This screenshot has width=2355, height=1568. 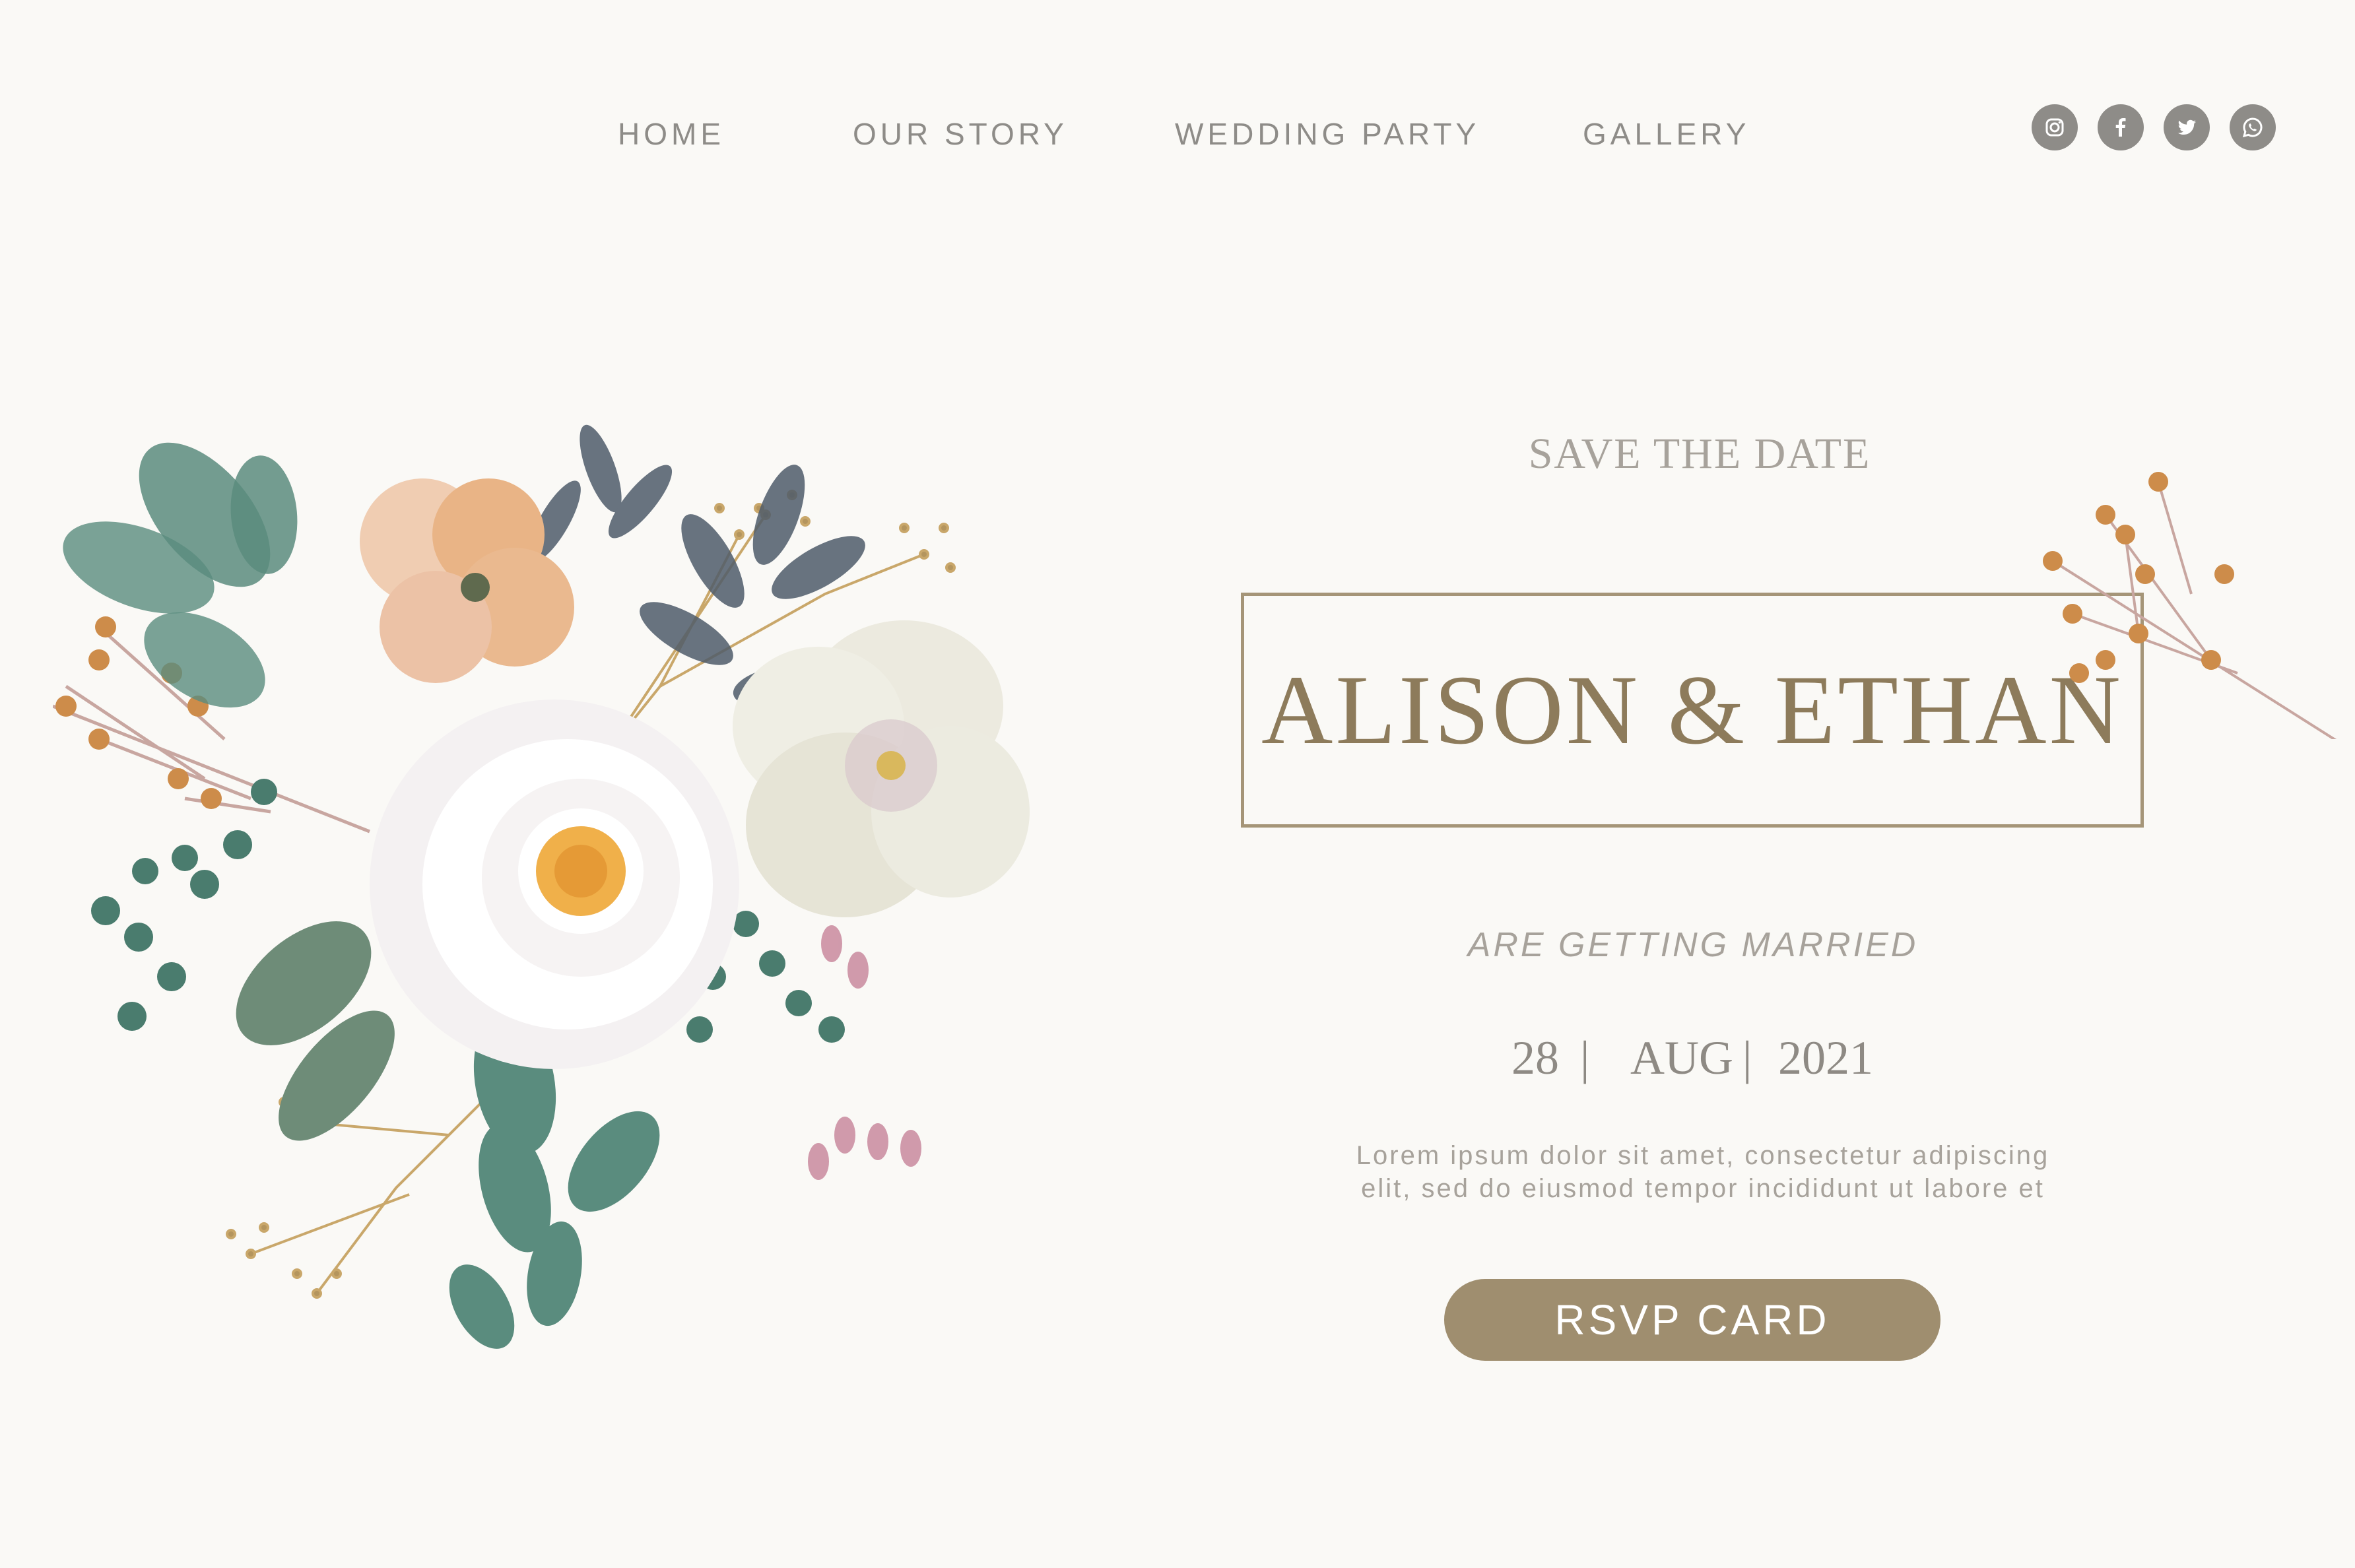 I want to click on rsvp-card-button: RSVP CARD, so click(x=1692, y=1320).